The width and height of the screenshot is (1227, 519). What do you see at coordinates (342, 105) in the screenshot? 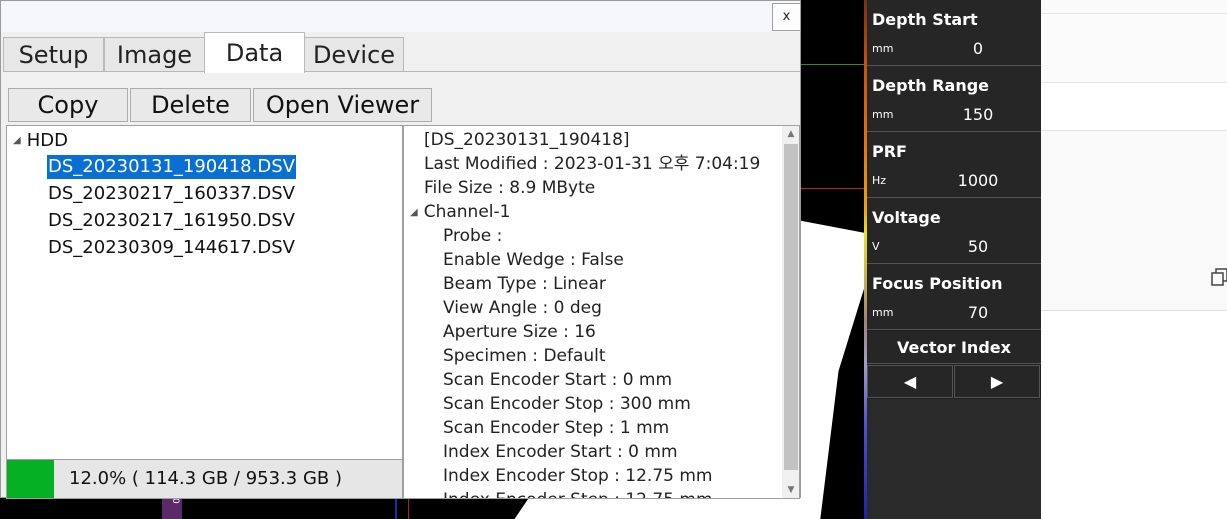
I see `open-viewer-button: Open Viewer` at bounding box center [342, 105].